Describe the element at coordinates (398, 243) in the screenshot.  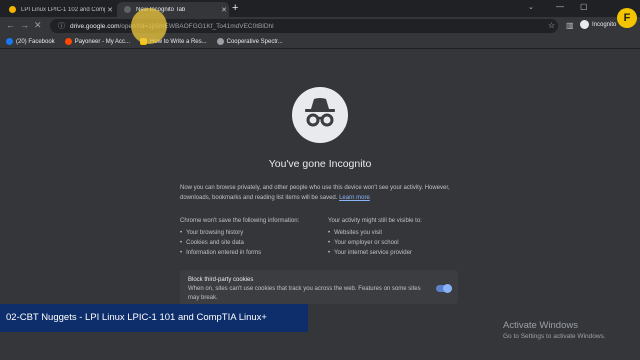
I see `list-item: Your employer or school` at that location.